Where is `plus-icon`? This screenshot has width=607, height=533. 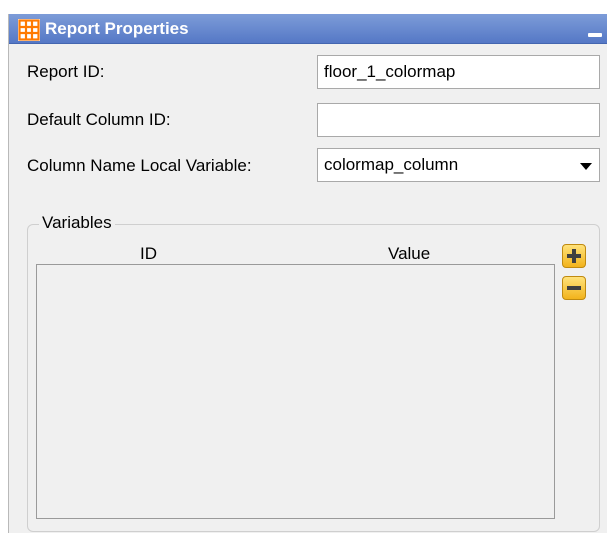 plus-icon is located at coordinates (574, 256).